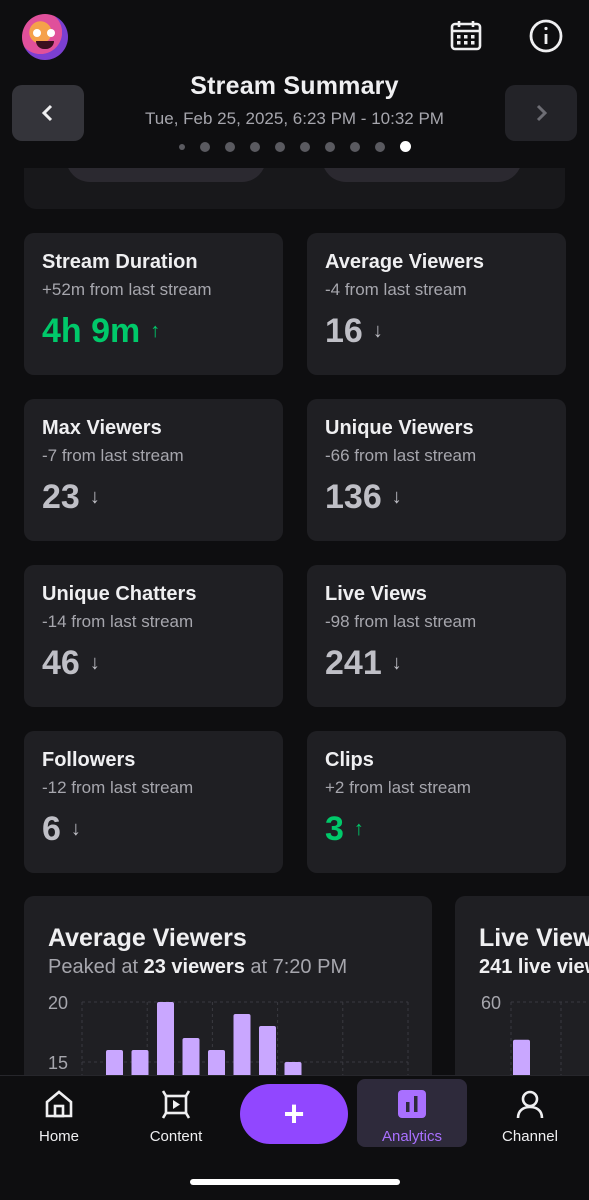  What do you see at coordinates (334, 829) in the screenshot?
I see `stat-value: 3` at bounding box center [334, 829].